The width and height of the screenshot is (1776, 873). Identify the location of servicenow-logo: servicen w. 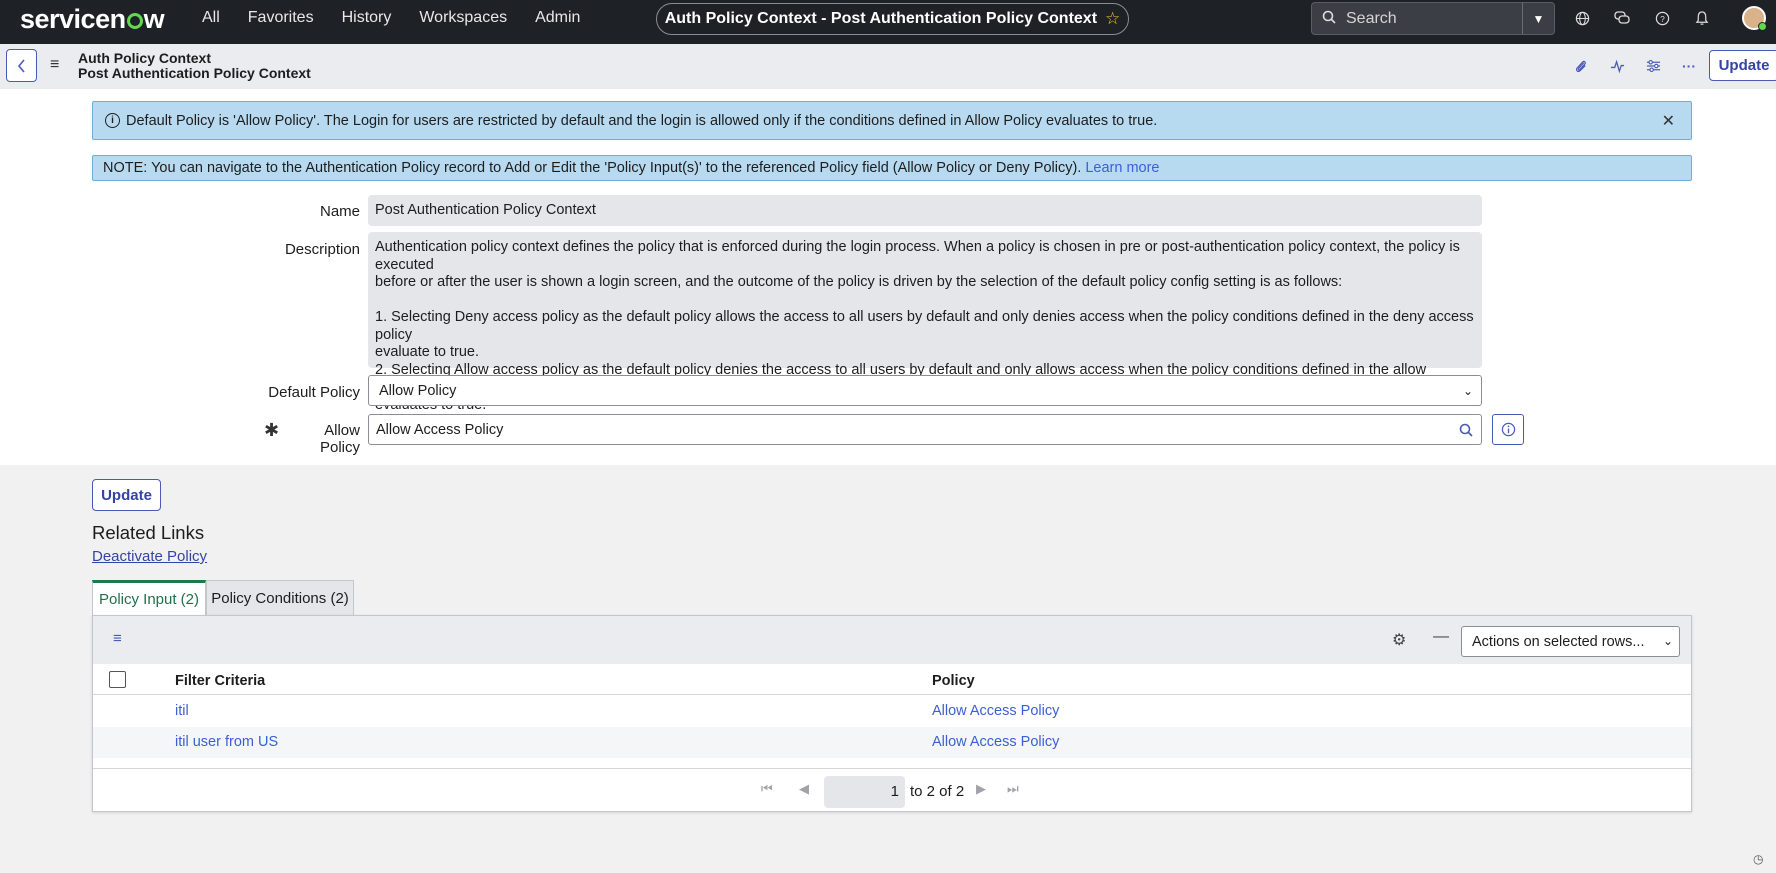
(92, 19).